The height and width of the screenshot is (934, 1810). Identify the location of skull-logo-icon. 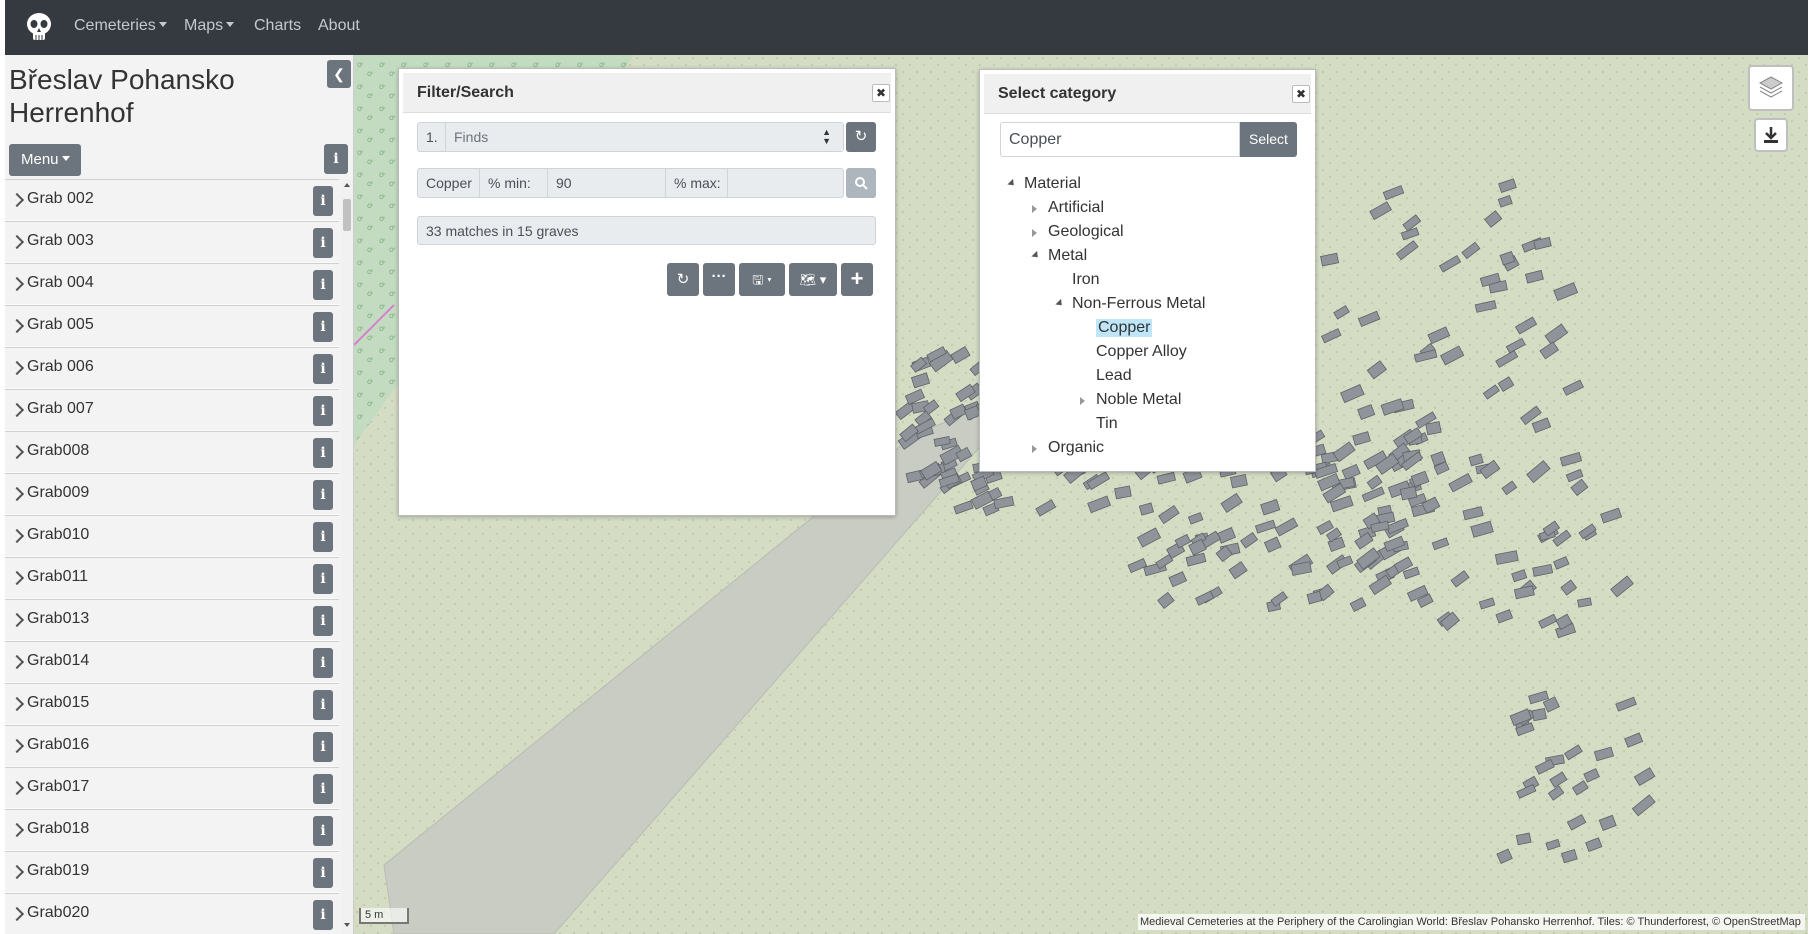
(39, 27).